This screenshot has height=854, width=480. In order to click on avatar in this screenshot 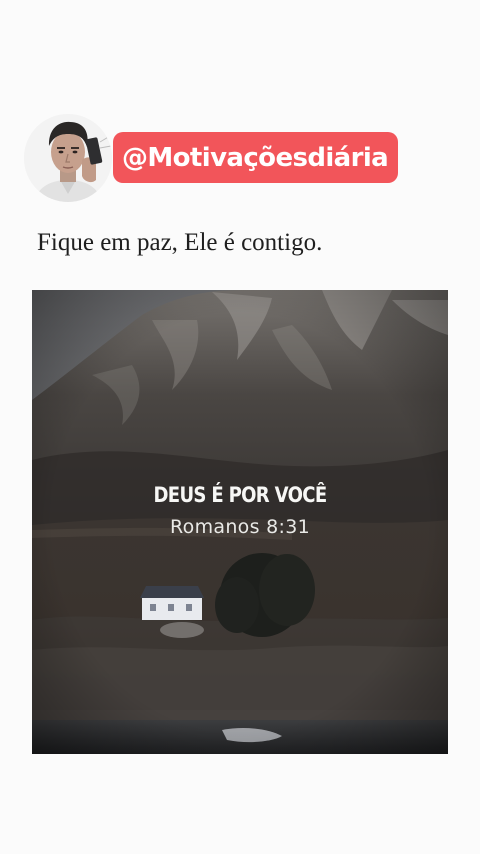, I will do `click(68, 158)`.